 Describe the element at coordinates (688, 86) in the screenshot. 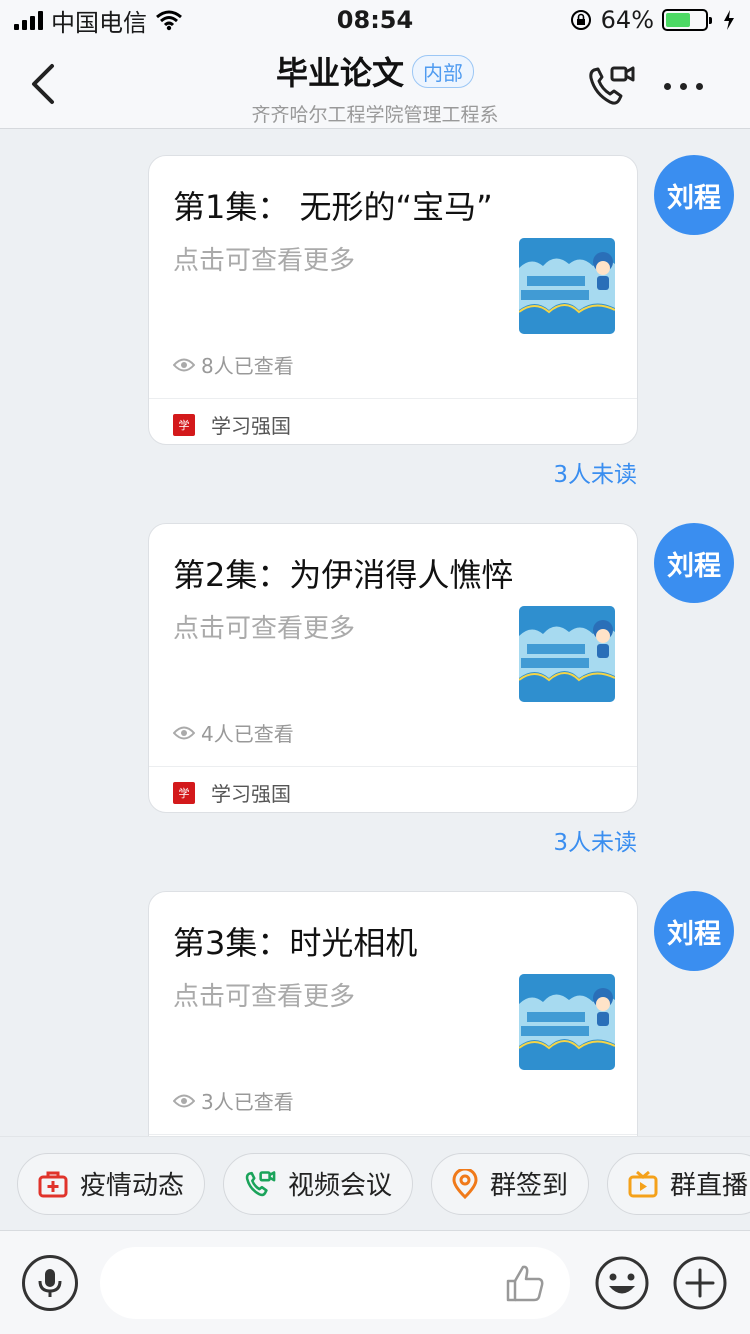

I see `more-icon` at that location.